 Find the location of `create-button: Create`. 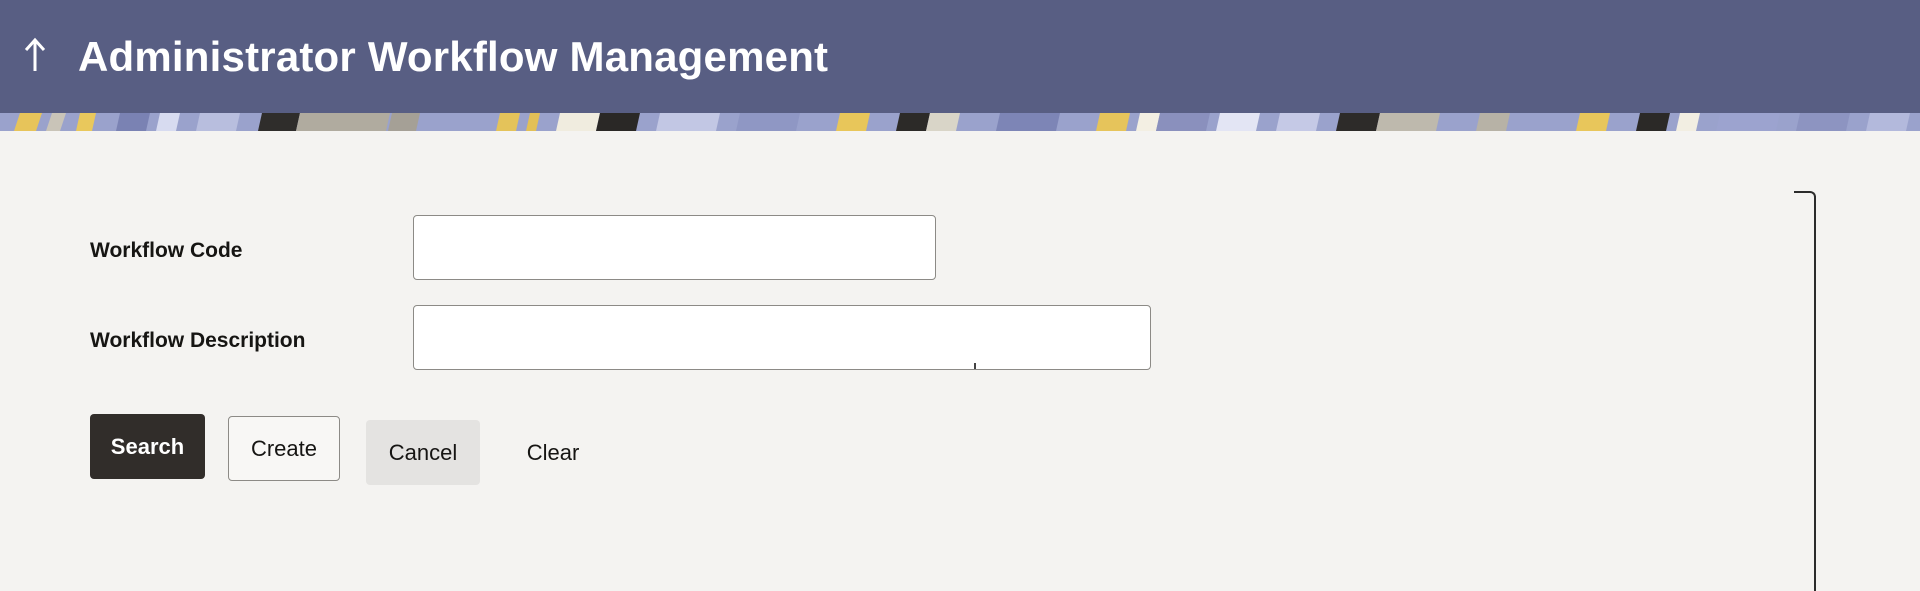

create-button: Create is located at coordinates (284, 448).